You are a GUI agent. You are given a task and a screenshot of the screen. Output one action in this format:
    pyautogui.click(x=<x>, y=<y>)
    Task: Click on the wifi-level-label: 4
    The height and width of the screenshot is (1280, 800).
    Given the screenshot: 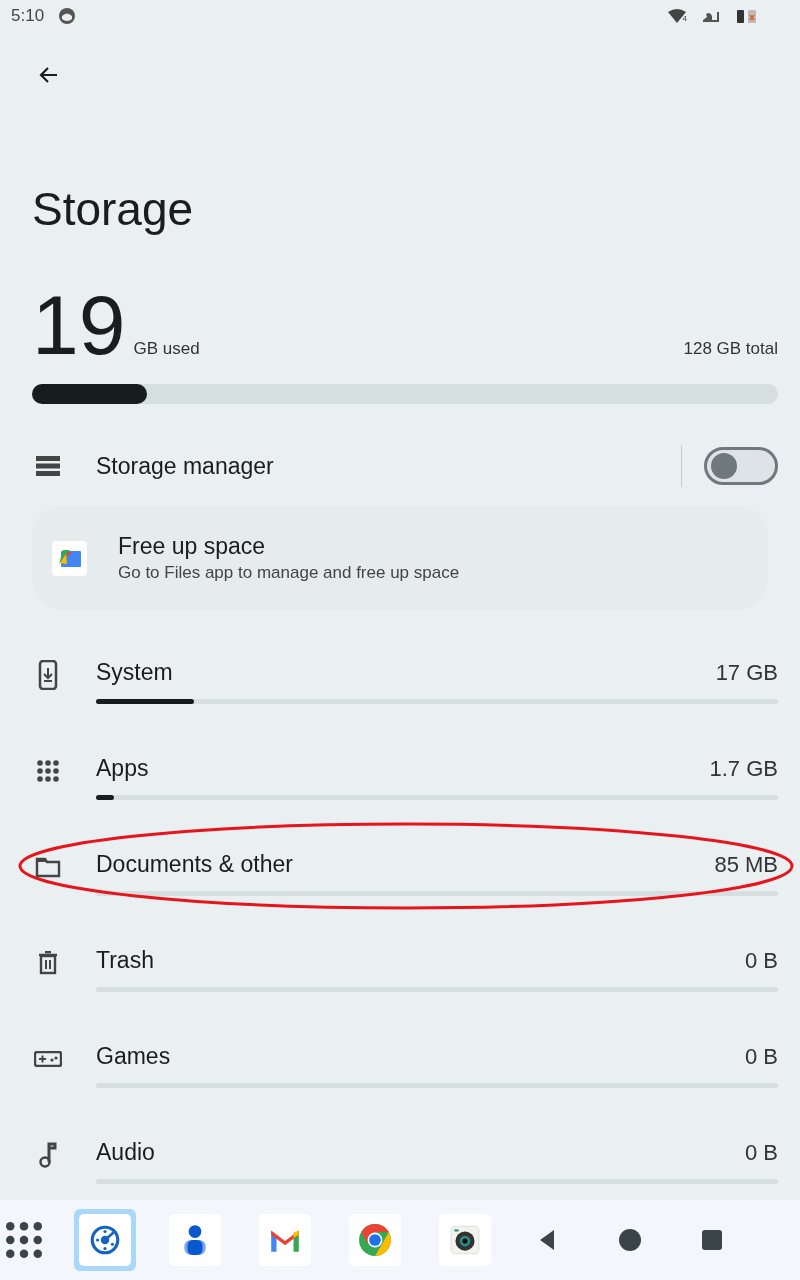 What is the action you would take?
    pyautogui.click(x=684, y=19)
    